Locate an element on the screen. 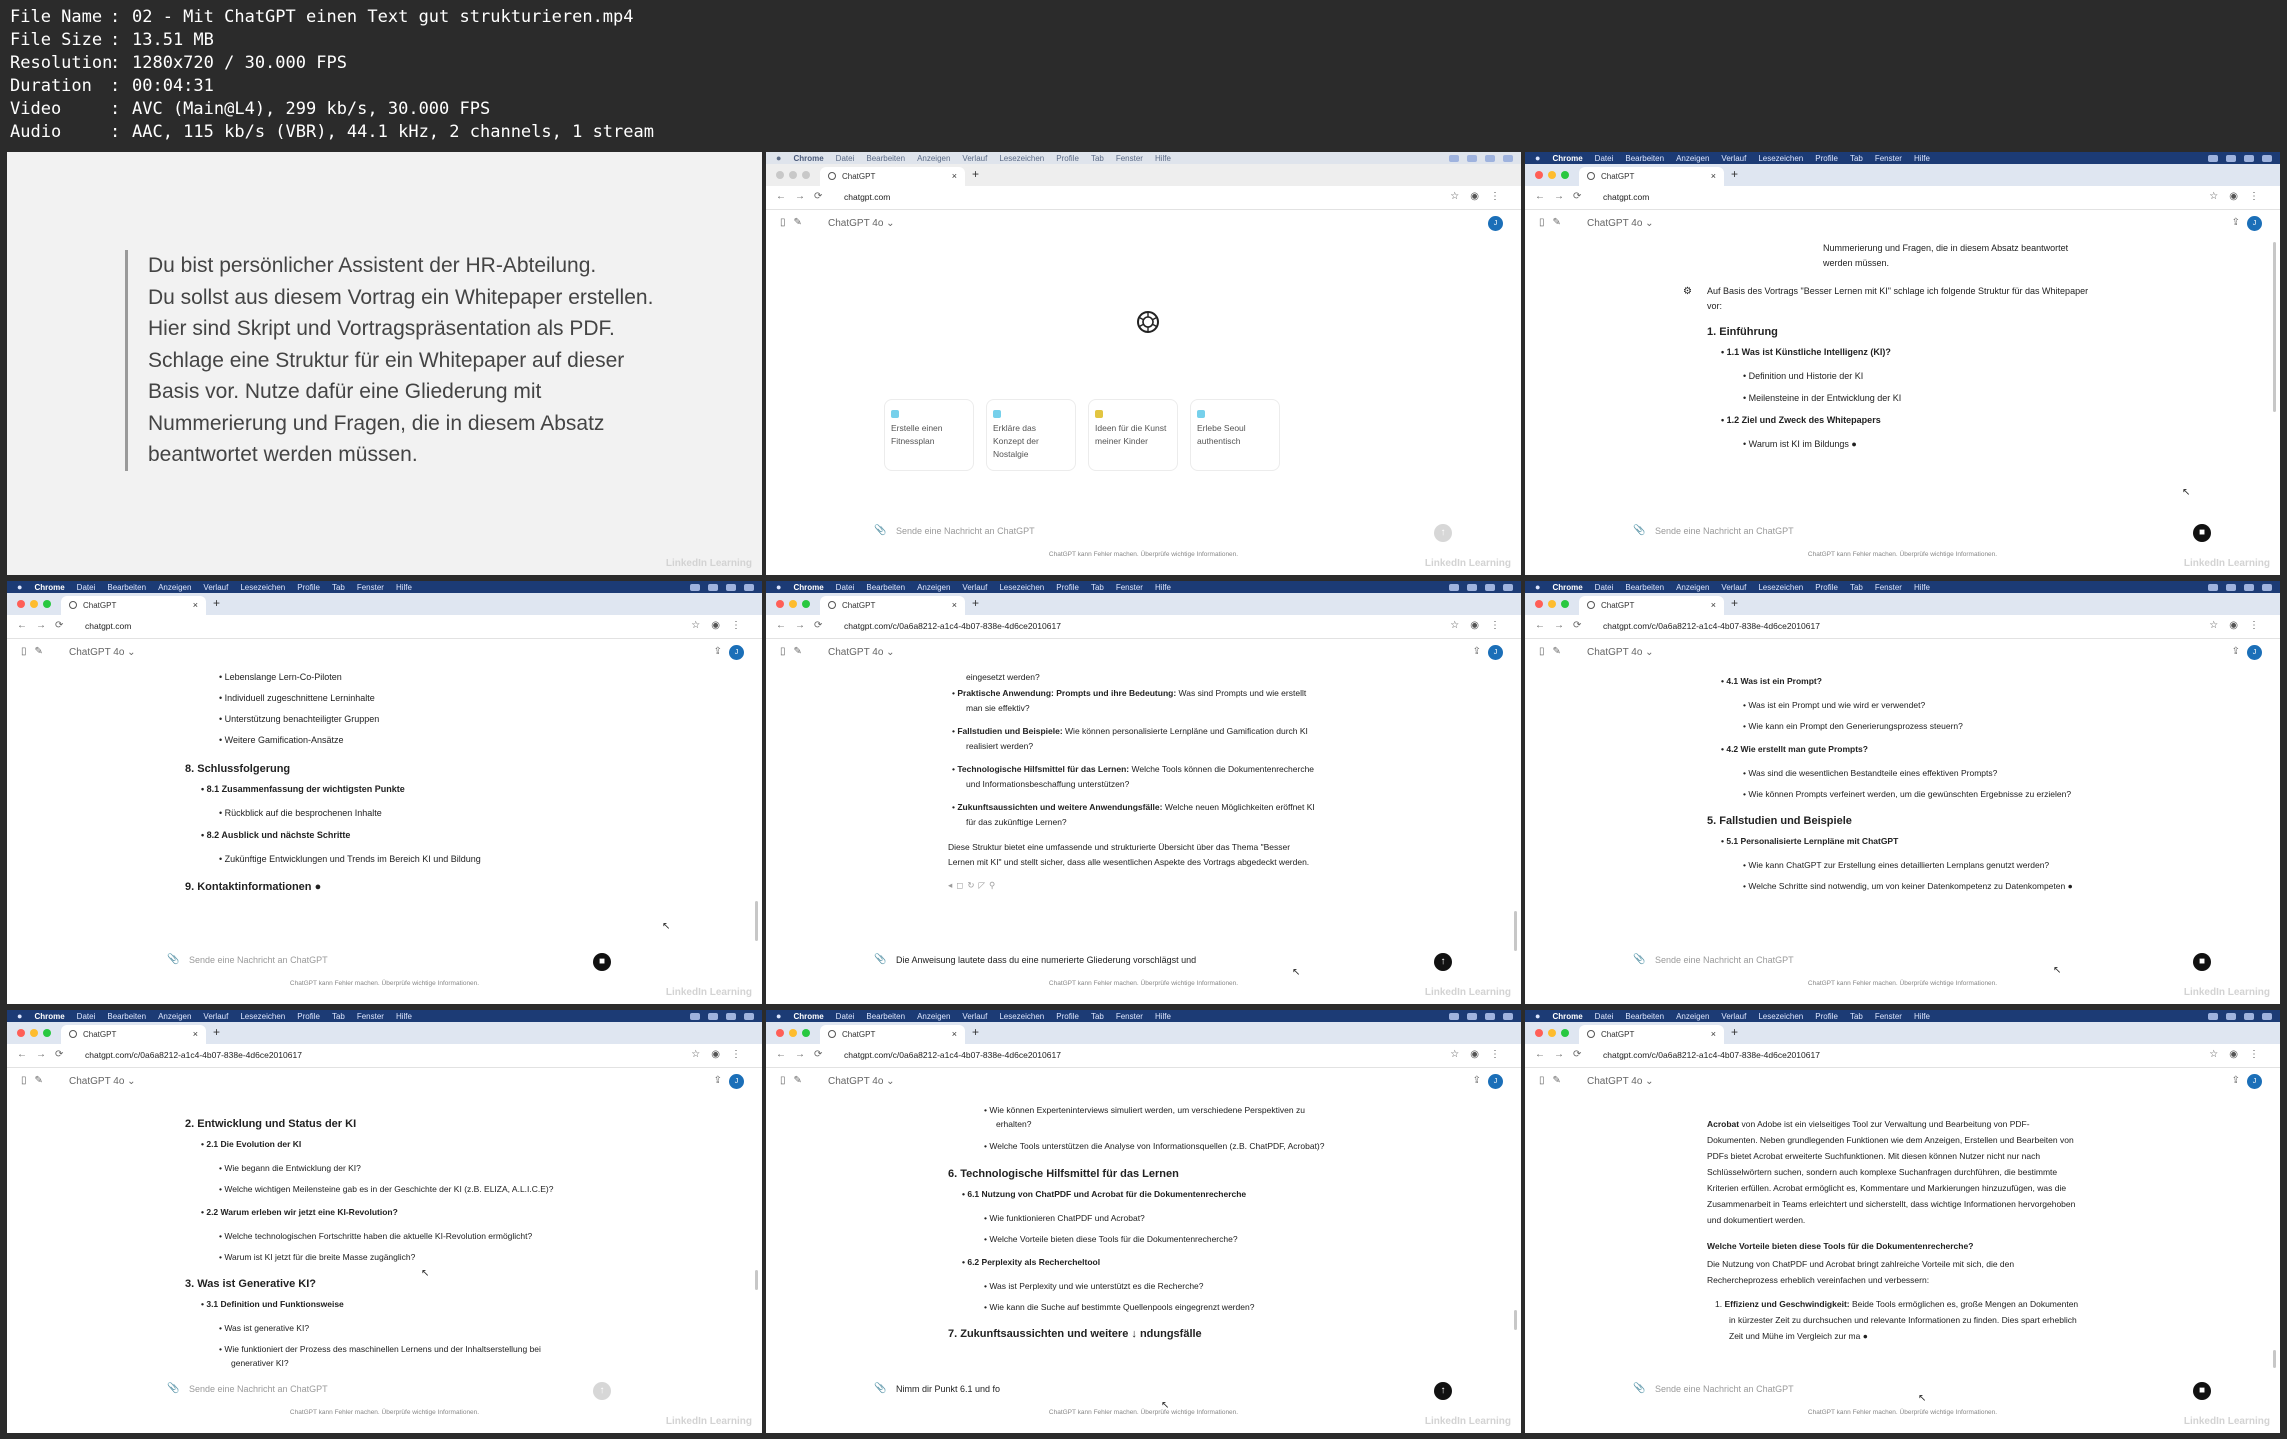 This screenshot has width=2287, height=1439. suggestion-card: Erlebe Seoul authentisch is located at coordinates (1235, 435).